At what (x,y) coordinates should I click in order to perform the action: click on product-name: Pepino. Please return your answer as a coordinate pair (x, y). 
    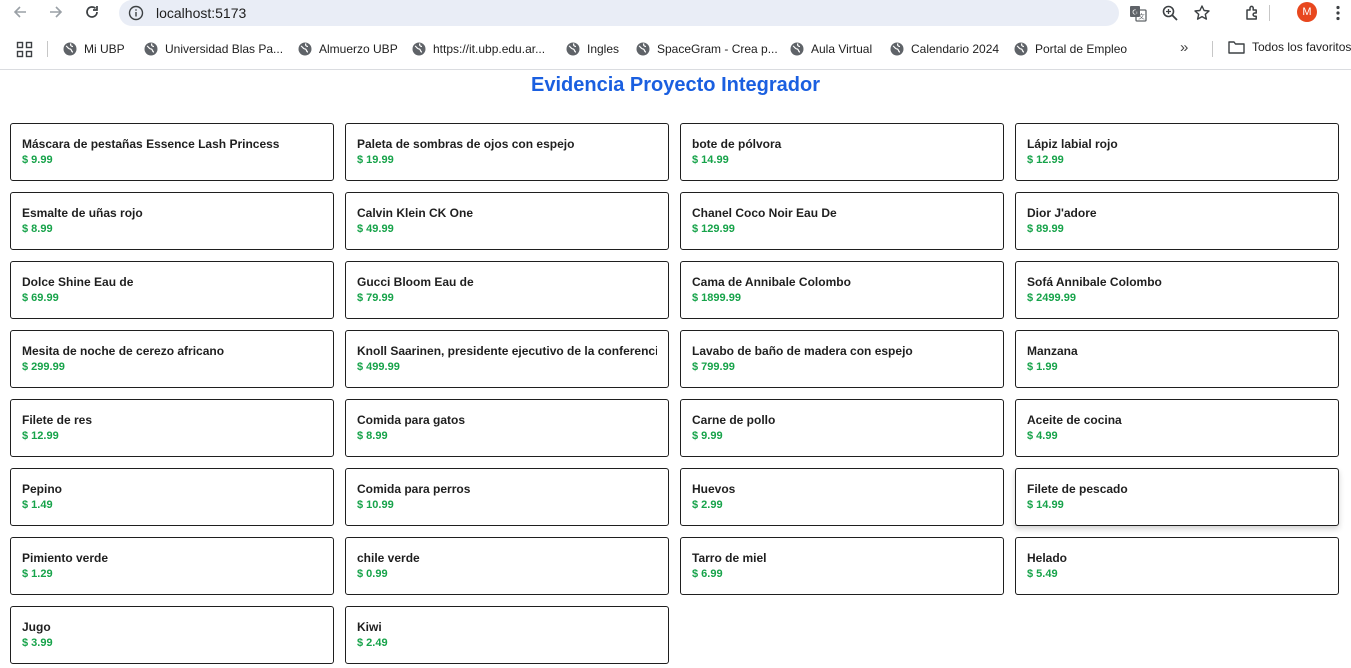
    Looking at the image, I should click on (42, 489).